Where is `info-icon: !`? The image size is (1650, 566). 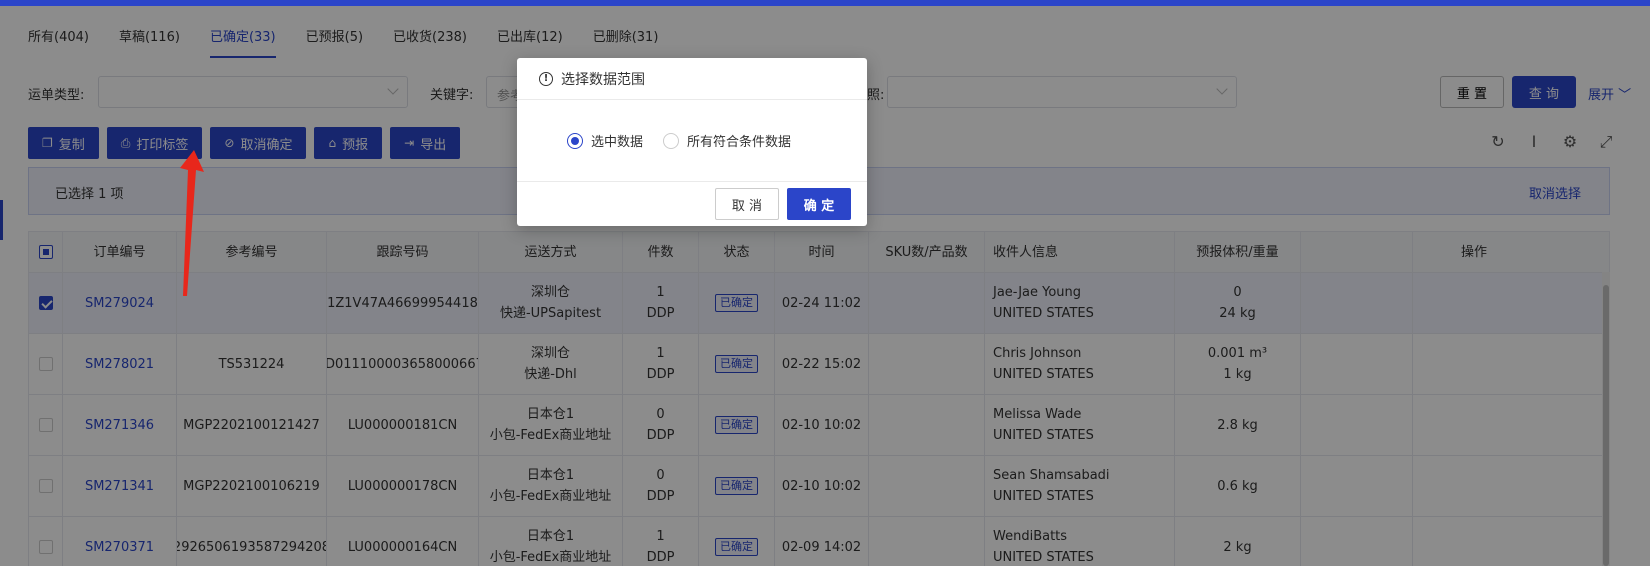 info-icon: ! is located at coordinates (546, 78).